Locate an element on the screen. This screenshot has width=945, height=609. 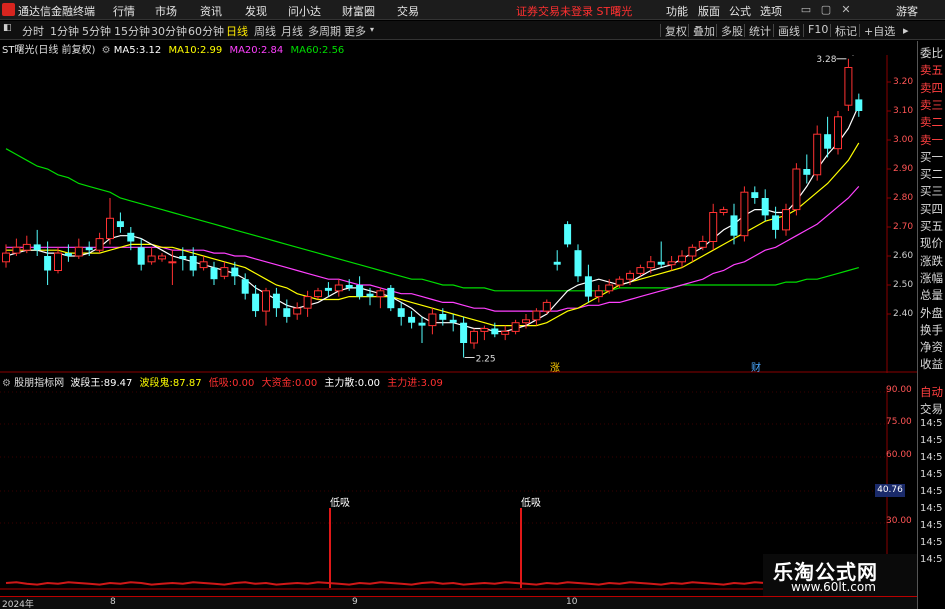
close-icon: ✕ is located at coordinates (846, 10).